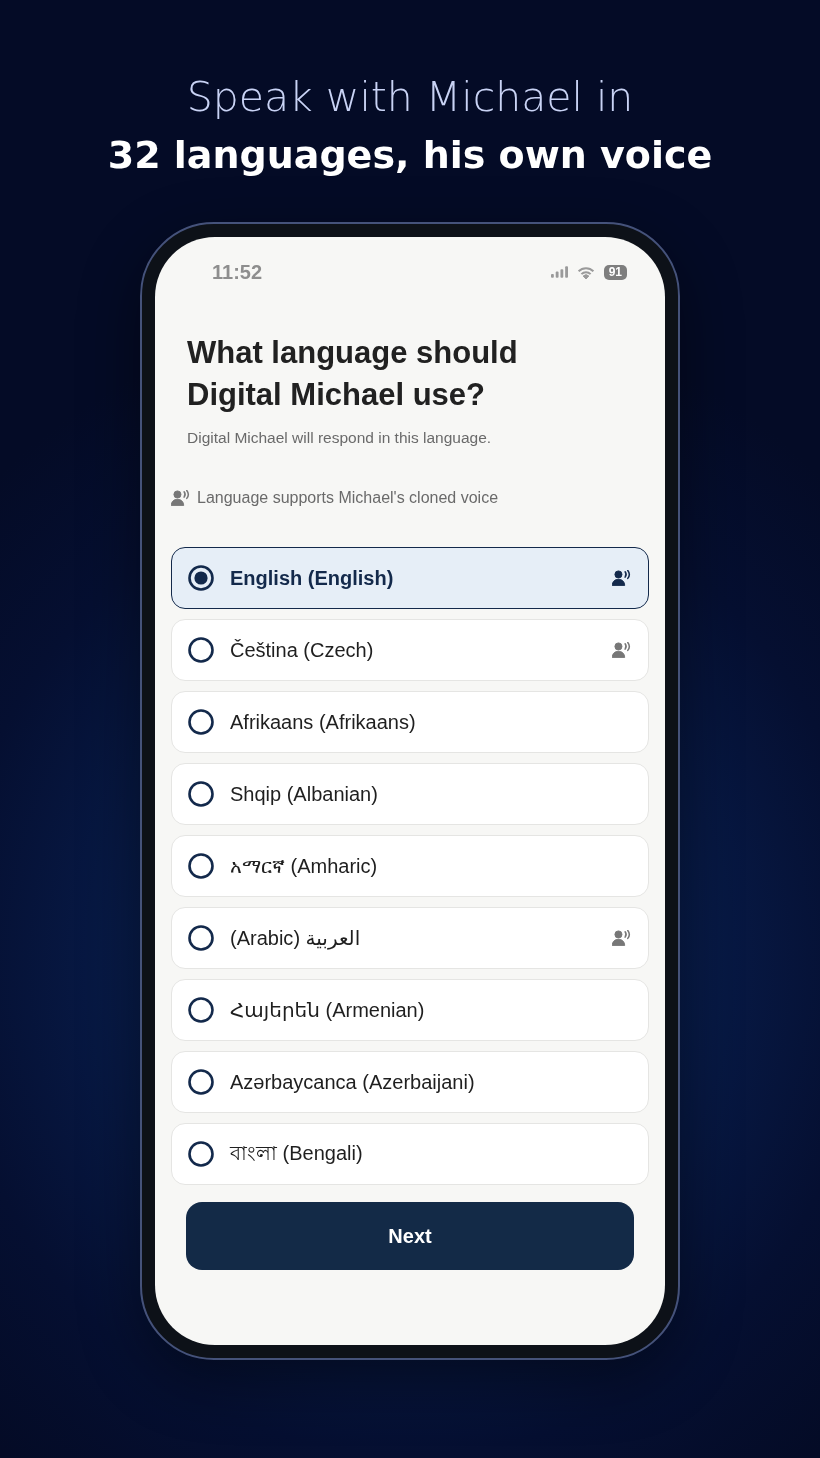  Describe the element at coordinates (410, 722) in the screenshot. I see `language-option: Afrikaans (Afrikaans)` at that location.